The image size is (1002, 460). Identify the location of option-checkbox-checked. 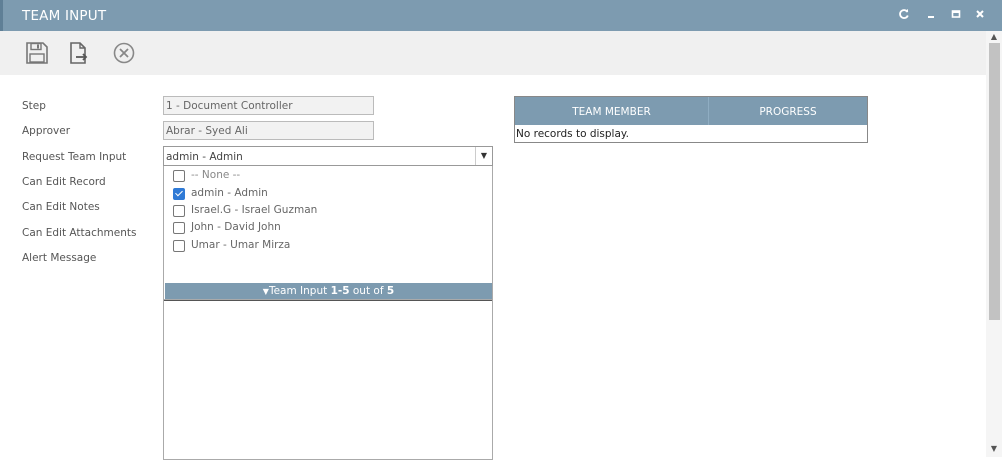
(179, 194).